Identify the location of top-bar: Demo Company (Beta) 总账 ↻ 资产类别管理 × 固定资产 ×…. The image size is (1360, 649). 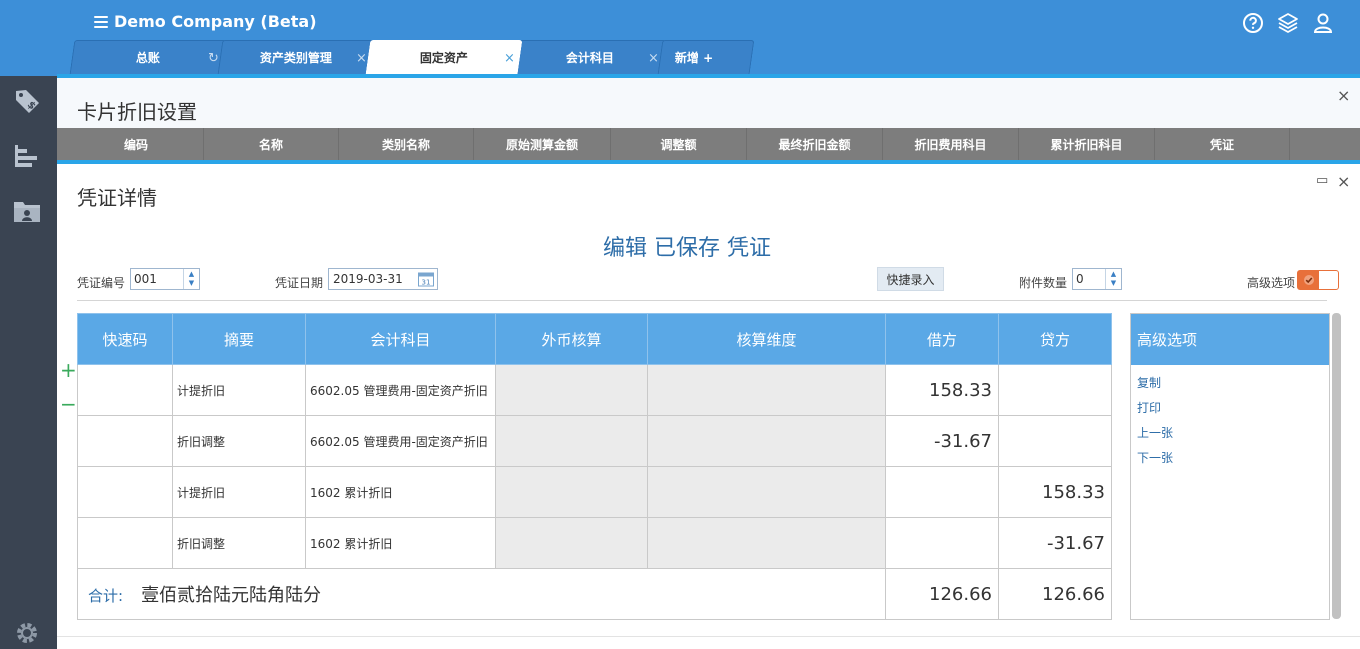
(680, 38).